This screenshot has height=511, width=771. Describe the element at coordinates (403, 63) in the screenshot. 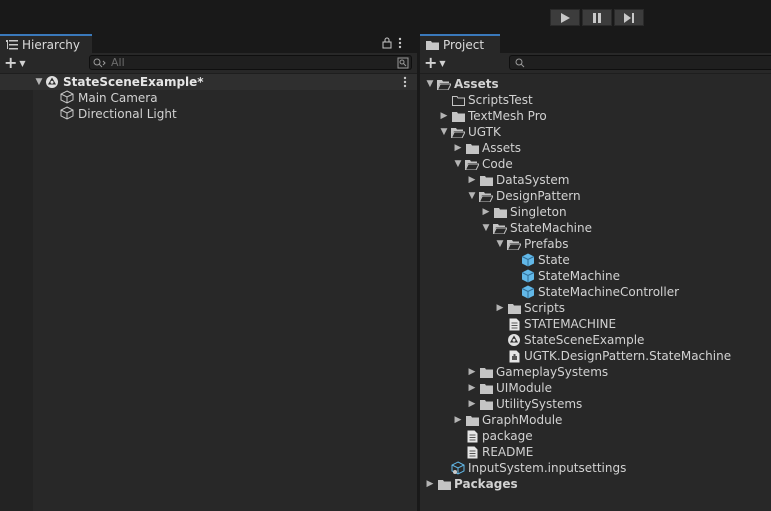

I see `search-type-icon` at that location.